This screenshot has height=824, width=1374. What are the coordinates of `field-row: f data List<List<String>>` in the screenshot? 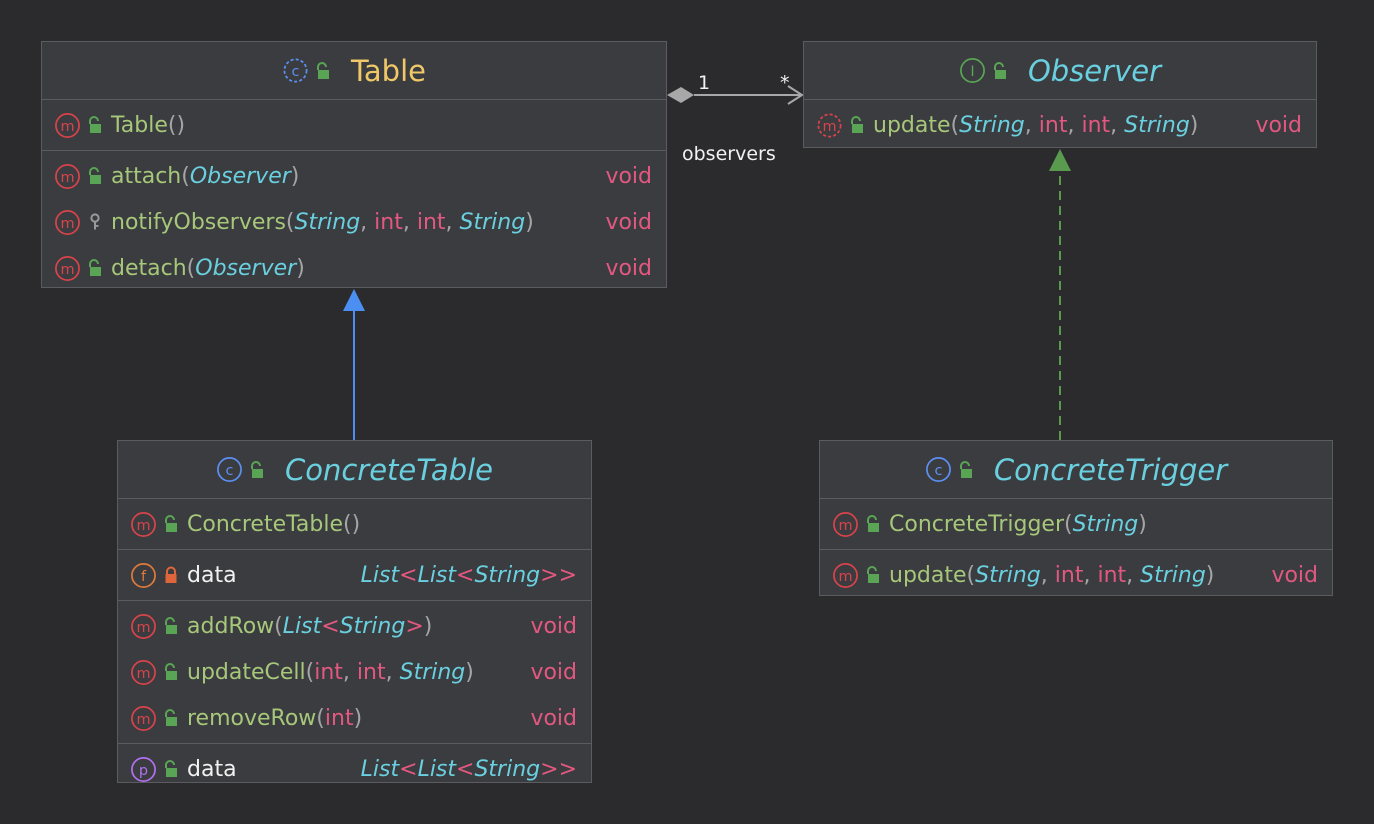 It's located at (354, 575).